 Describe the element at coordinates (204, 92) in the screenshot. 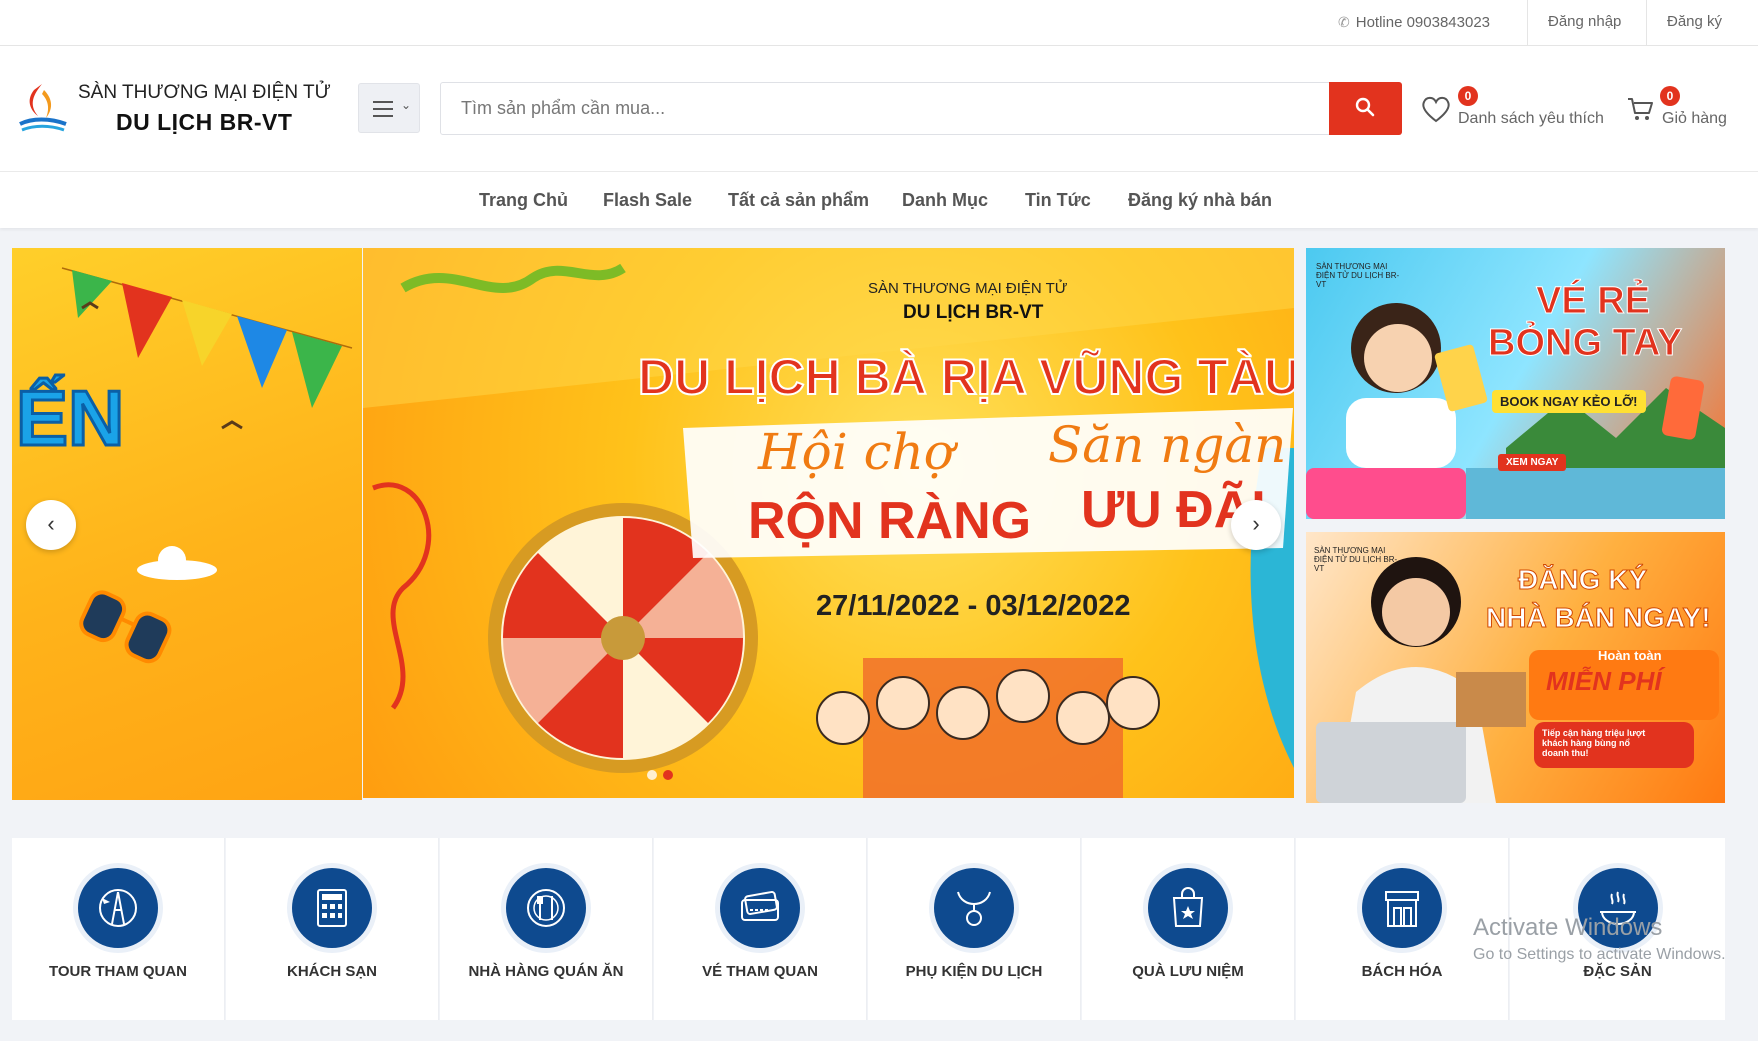

I see `logo-line1: SÀN THƯƠNG MẠI ĐIỆN TỬ` at that location.